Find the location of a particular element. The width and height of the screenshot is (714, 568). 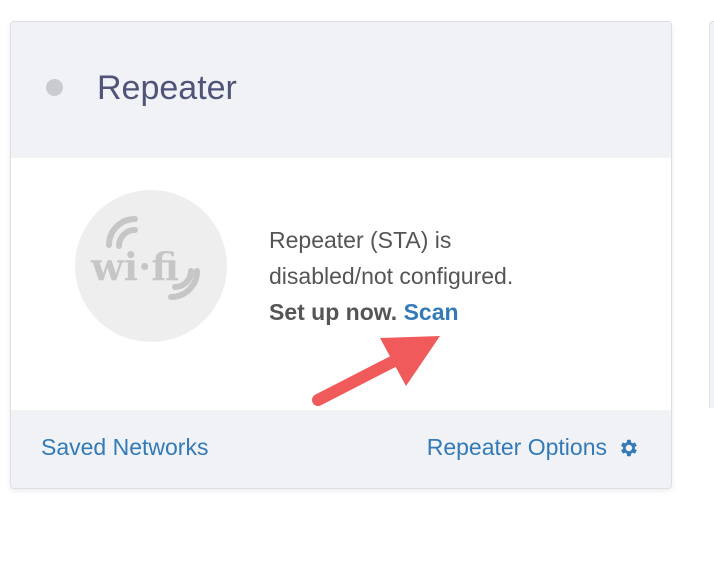

card-title: Repeater is located at coordinates (167, 88).